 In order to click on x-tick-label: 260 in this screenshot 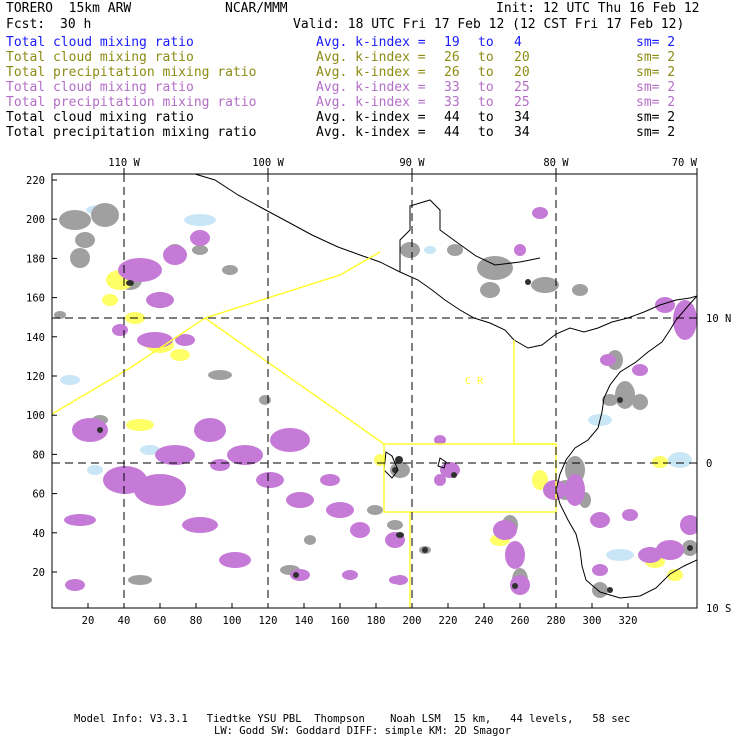, I will do `click(520, 621)`.